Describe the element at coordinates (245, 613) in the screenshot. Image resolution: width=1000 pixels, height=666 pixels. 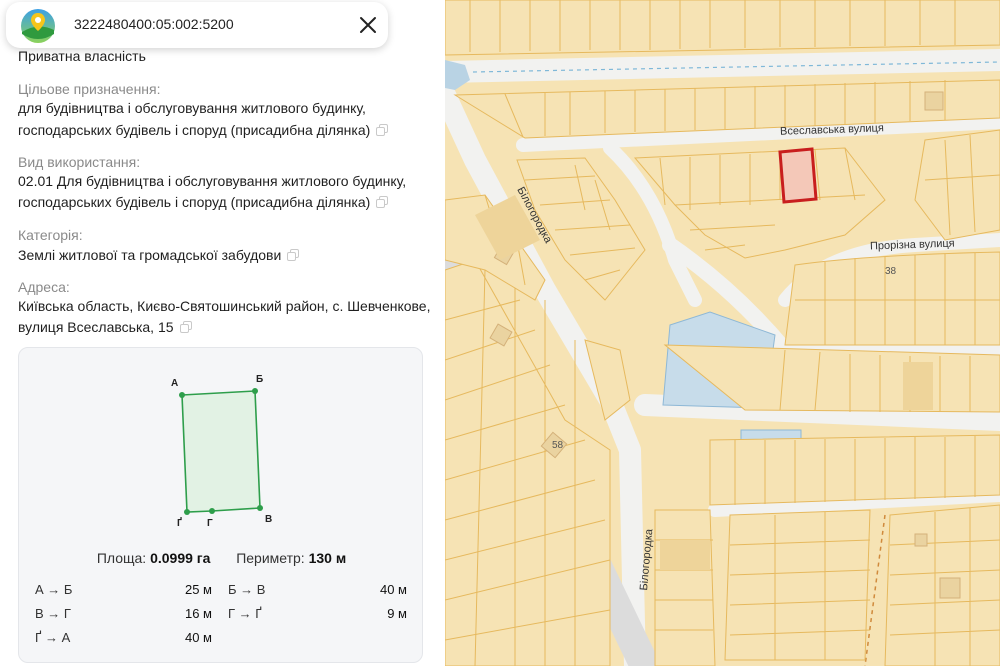
I see `segment-name: Г → Ґ` at that location.